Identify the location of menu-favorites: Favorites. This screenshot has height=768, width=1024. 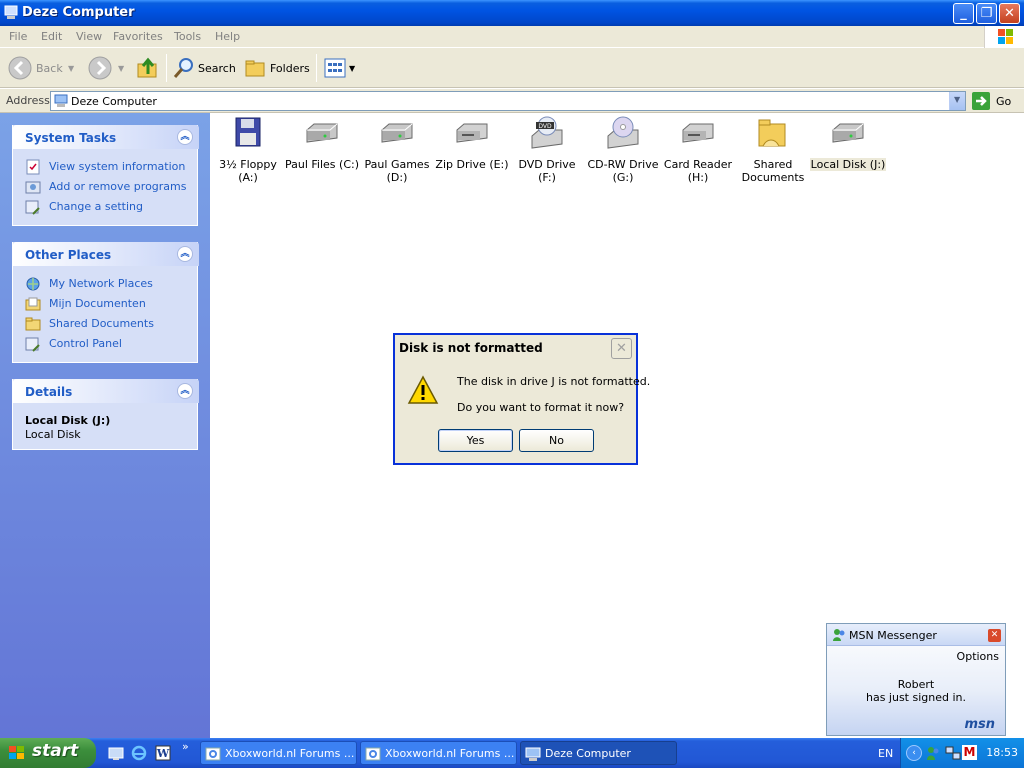
(138, 36).